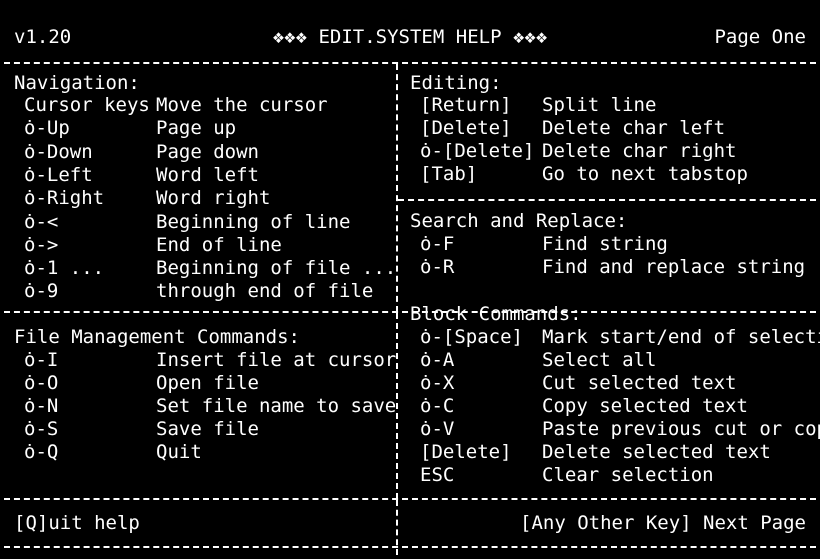  What do you see at coordinates (410, 547) in the screenshot?
I see `bottom-divider` at bounding box center [410, 547].